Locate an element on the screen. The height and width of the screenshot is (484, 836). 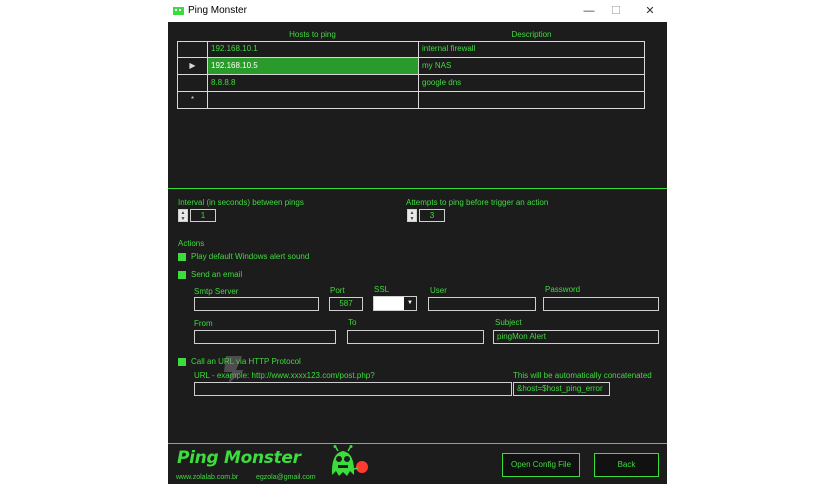
user-label: User is located at coordinates (438, 290).